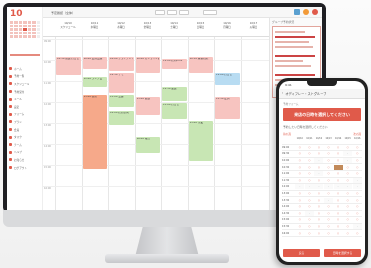 The width and height of the screenshot is (371, 268). Describe the element at coordinates (301, 253) in the screenshot. I see `back-button: 戻る` at that location.